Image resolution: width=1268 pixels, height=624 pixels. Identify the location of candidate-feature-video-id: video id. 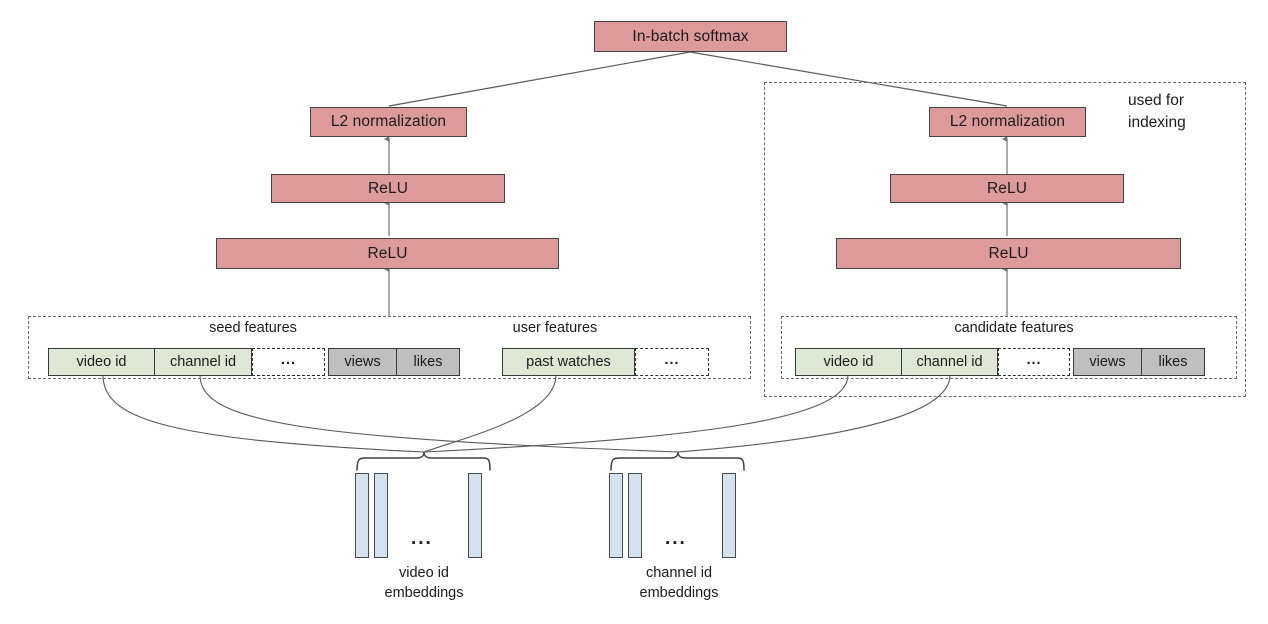
(848, 362).